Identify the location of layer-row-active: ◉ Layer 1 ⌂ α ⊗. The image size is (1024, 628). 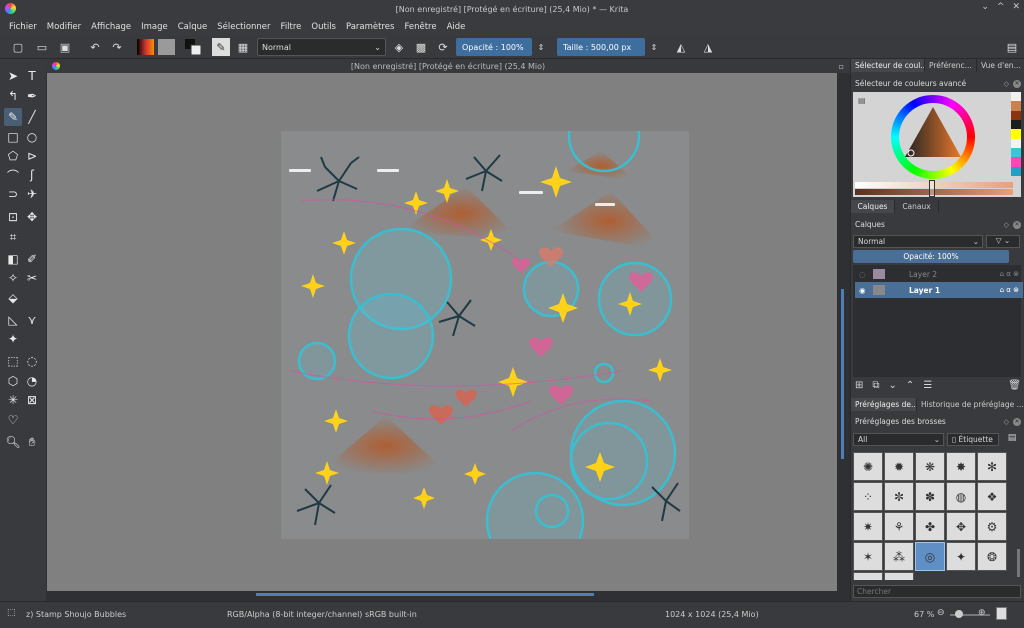
(939, 290).